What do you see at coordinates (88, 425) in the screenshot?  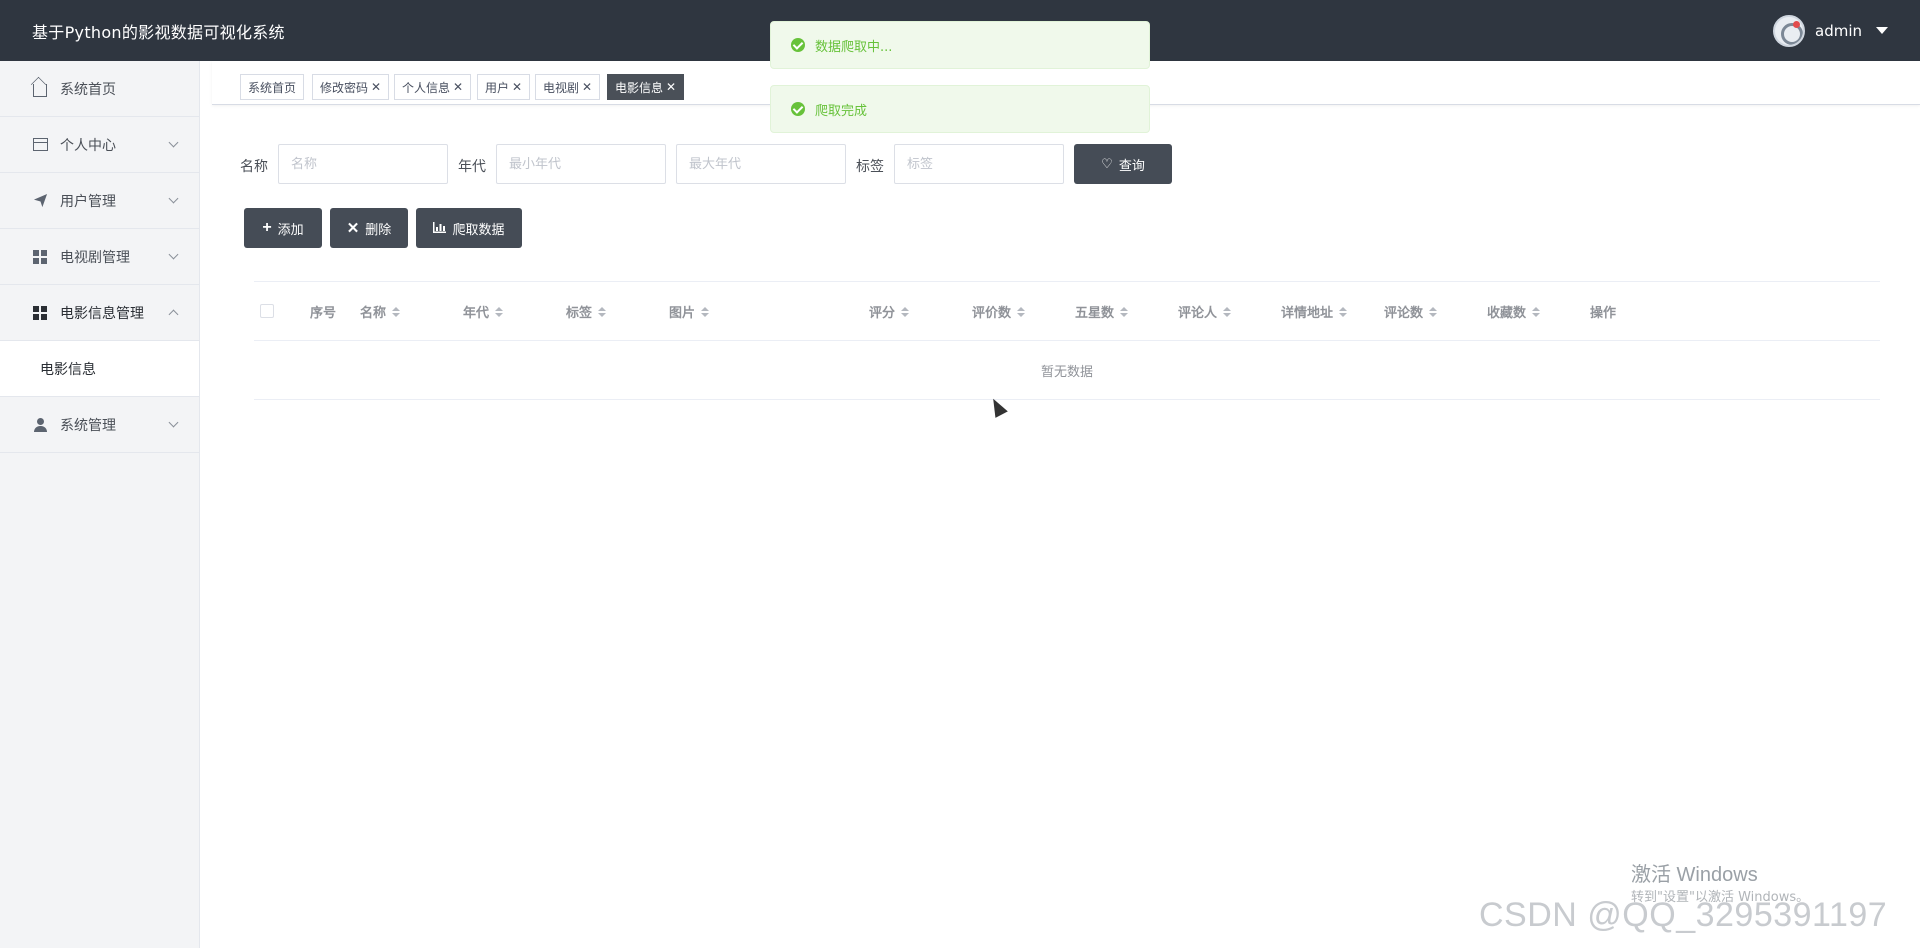 I see `sidebar-item-label: 系统管理` at bounding box center [88, 425].